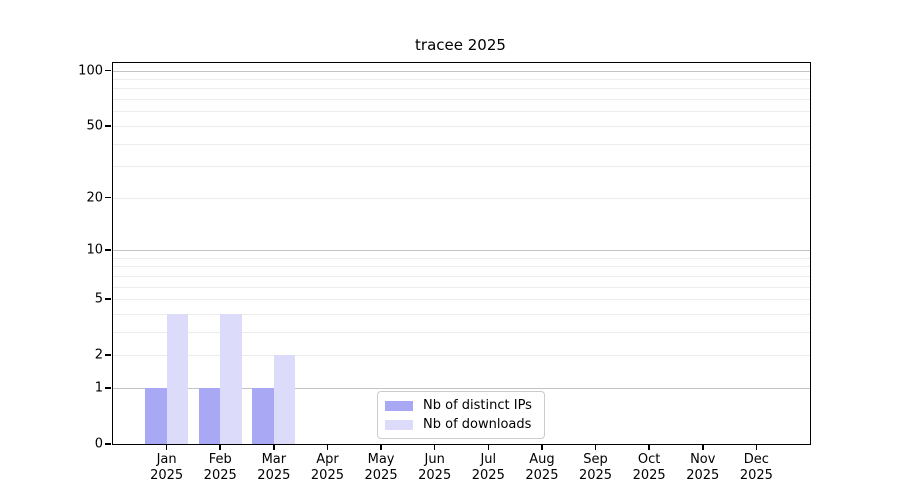 Image resolution: width=900 pixels, height=500 pixels. Describe the element at coordinates (488, 447) in the screenshot. I see `x-axis-tick-jul` at that location.